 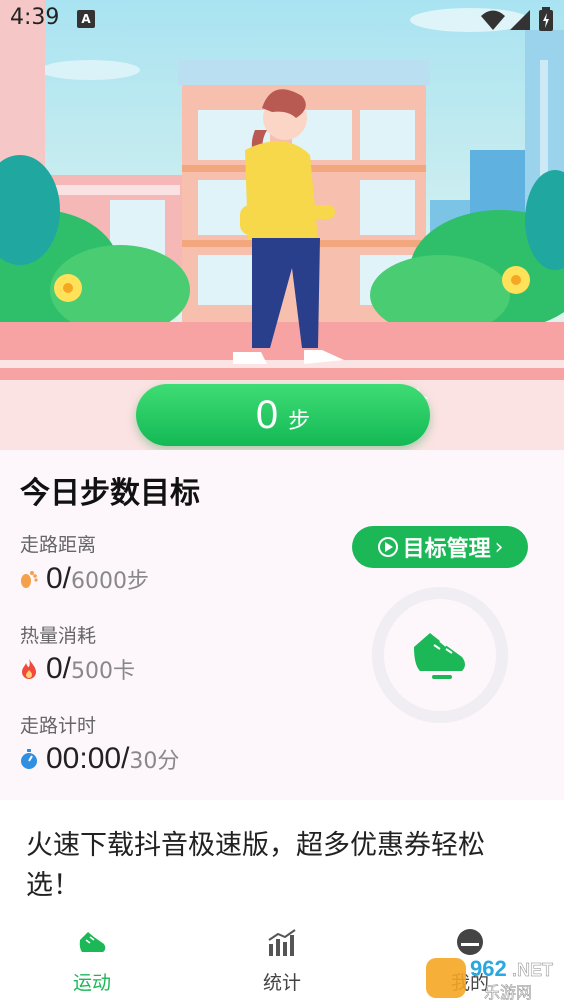 I want to click on time-label: 走路计时, so click(x=58, y=726).